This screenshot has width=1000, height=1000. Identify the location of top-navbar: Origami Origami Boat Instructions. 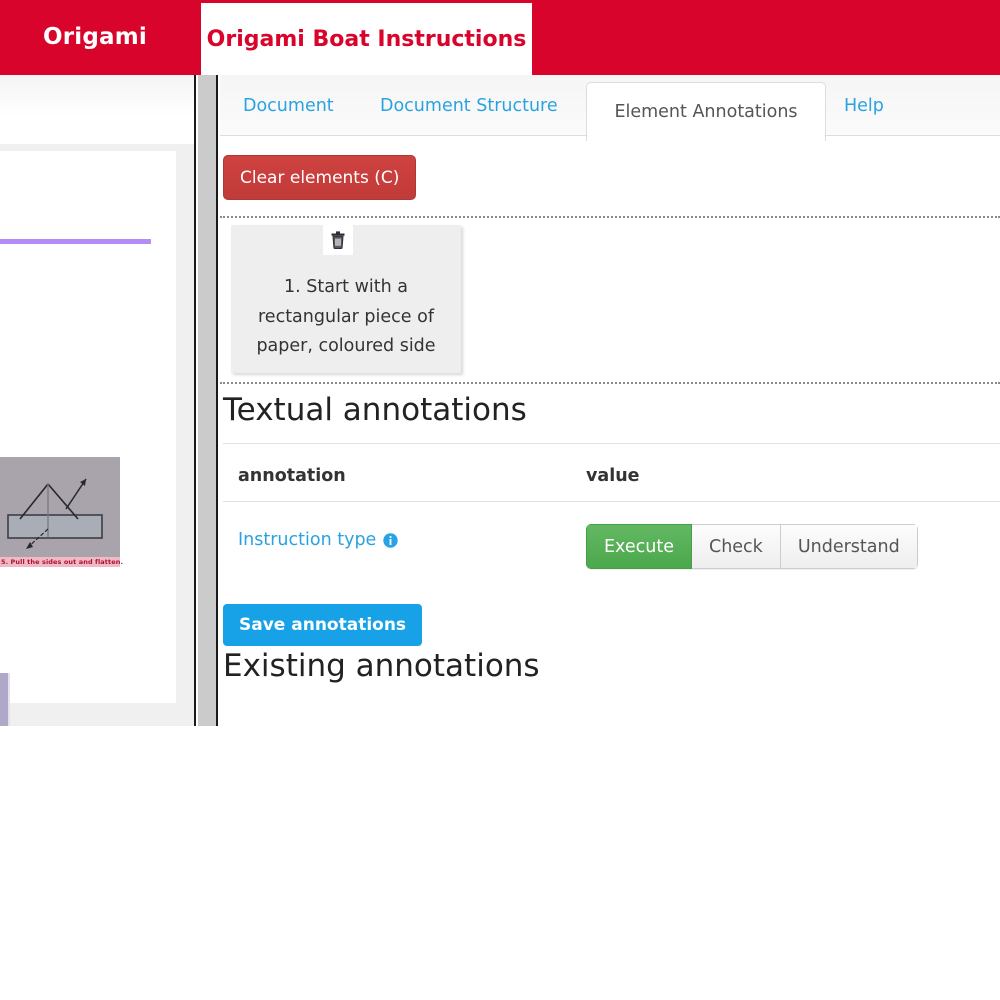
(500, 37).